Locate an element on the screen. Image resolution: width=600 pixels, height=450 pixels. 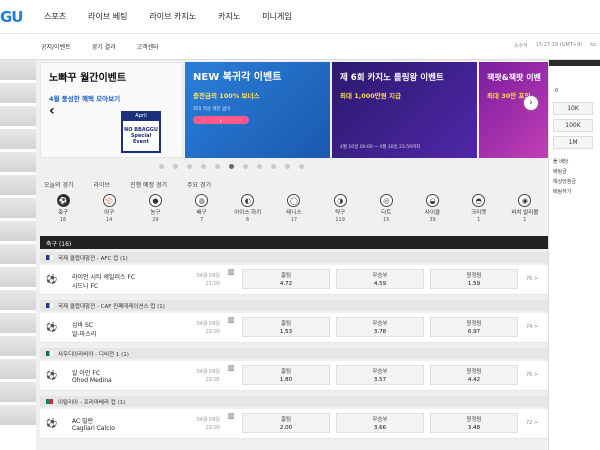
banner-note: 4월 10일 00:00 ~ 4월 30일 23:59까지 is located at coordinates (380, 147).